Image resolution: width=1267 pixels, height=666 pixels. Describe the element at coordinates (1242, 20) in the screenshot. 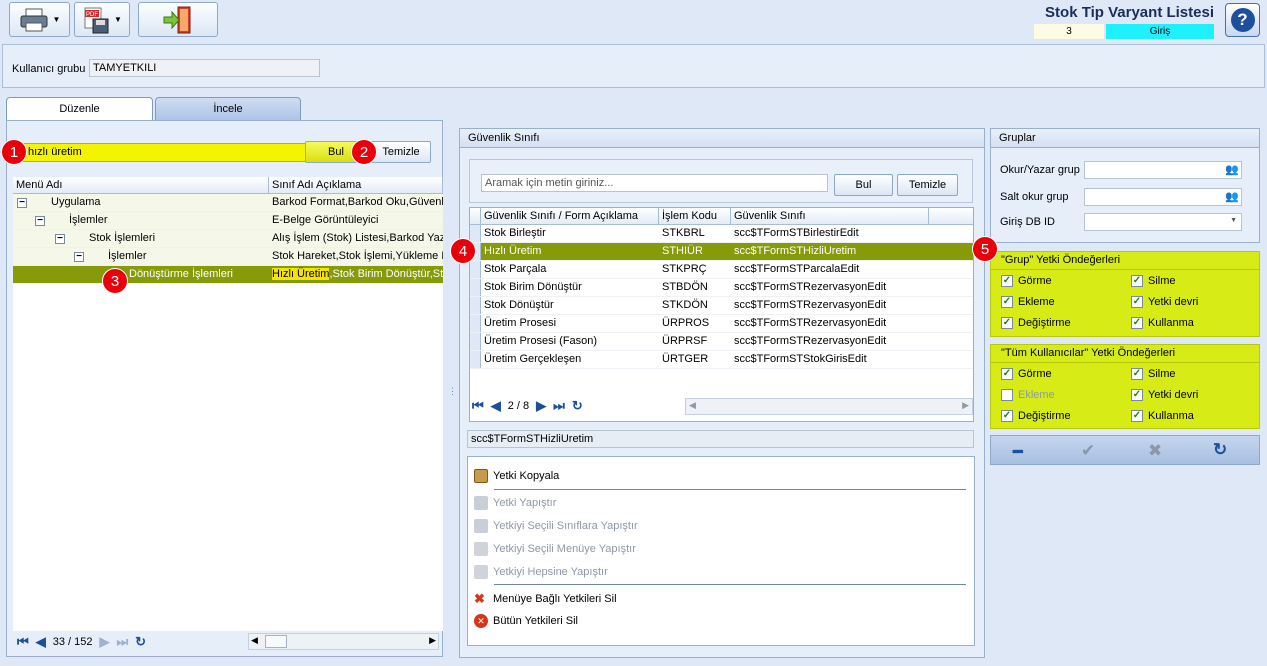

I see `help-button: ?` at that location.